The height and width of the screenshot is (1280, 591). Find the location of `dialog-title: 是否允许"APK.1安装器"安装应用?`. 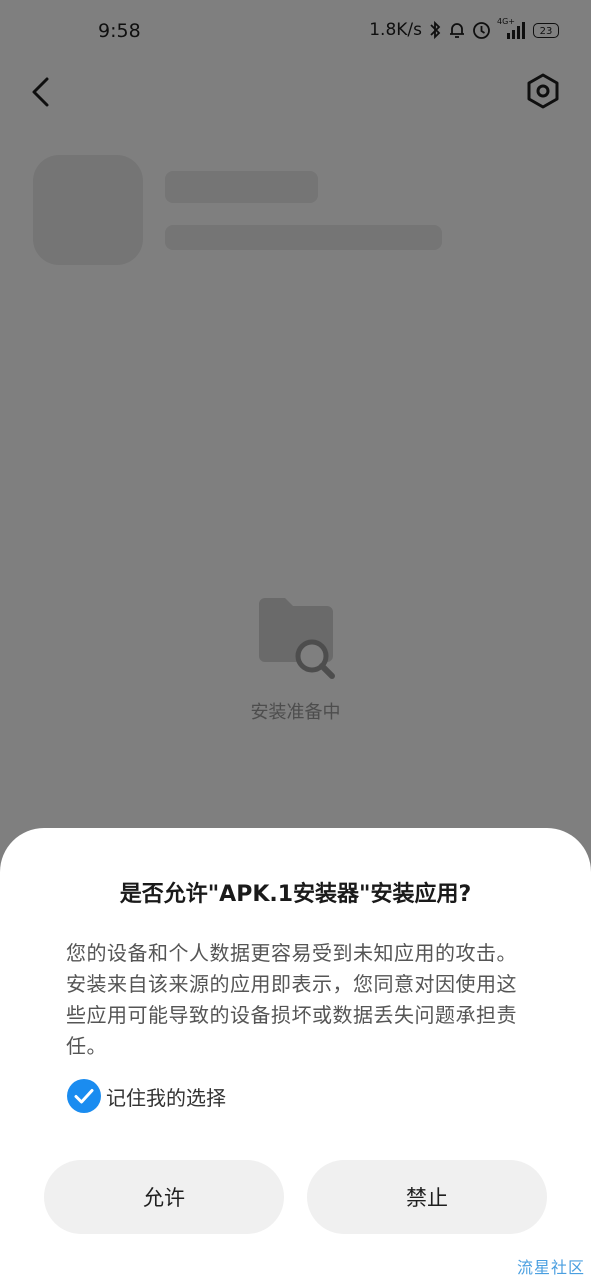

dialog-title: 是否允许"APK.1安装器"安装应用? is located at coordinates (295, 894).